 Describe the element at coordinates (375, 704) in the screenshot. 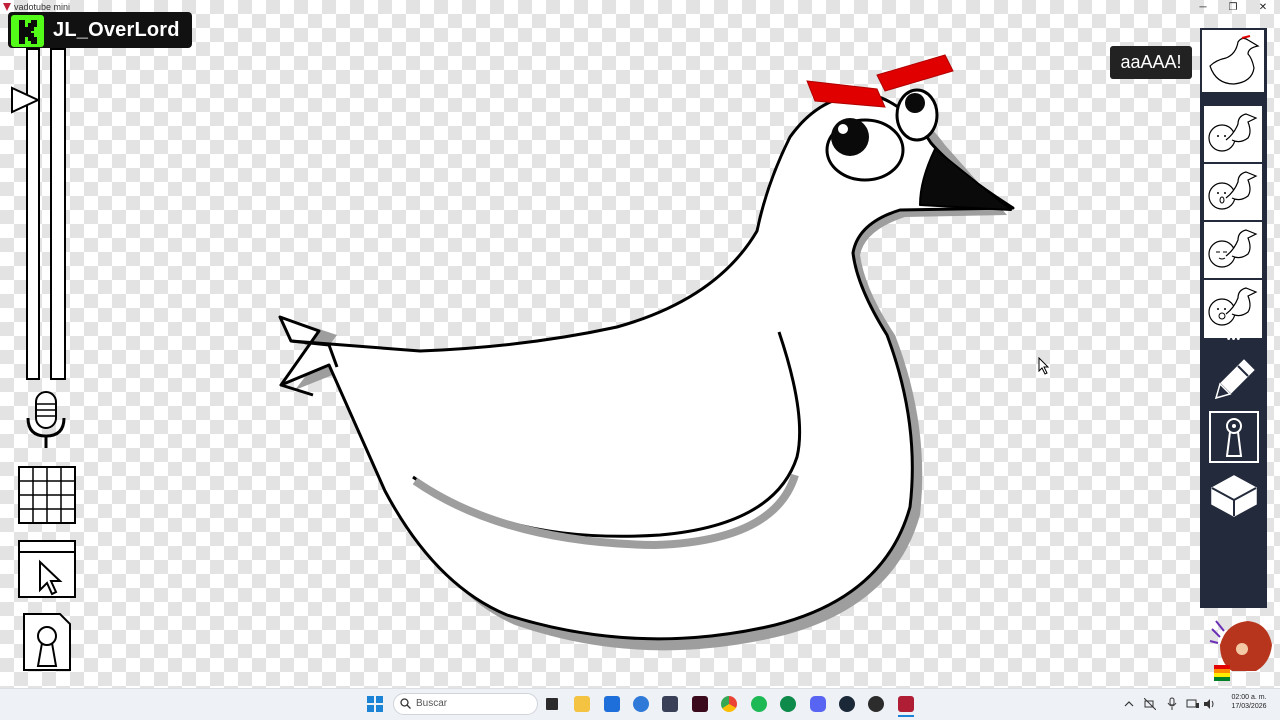

I see `windows-start-icon` at that location.